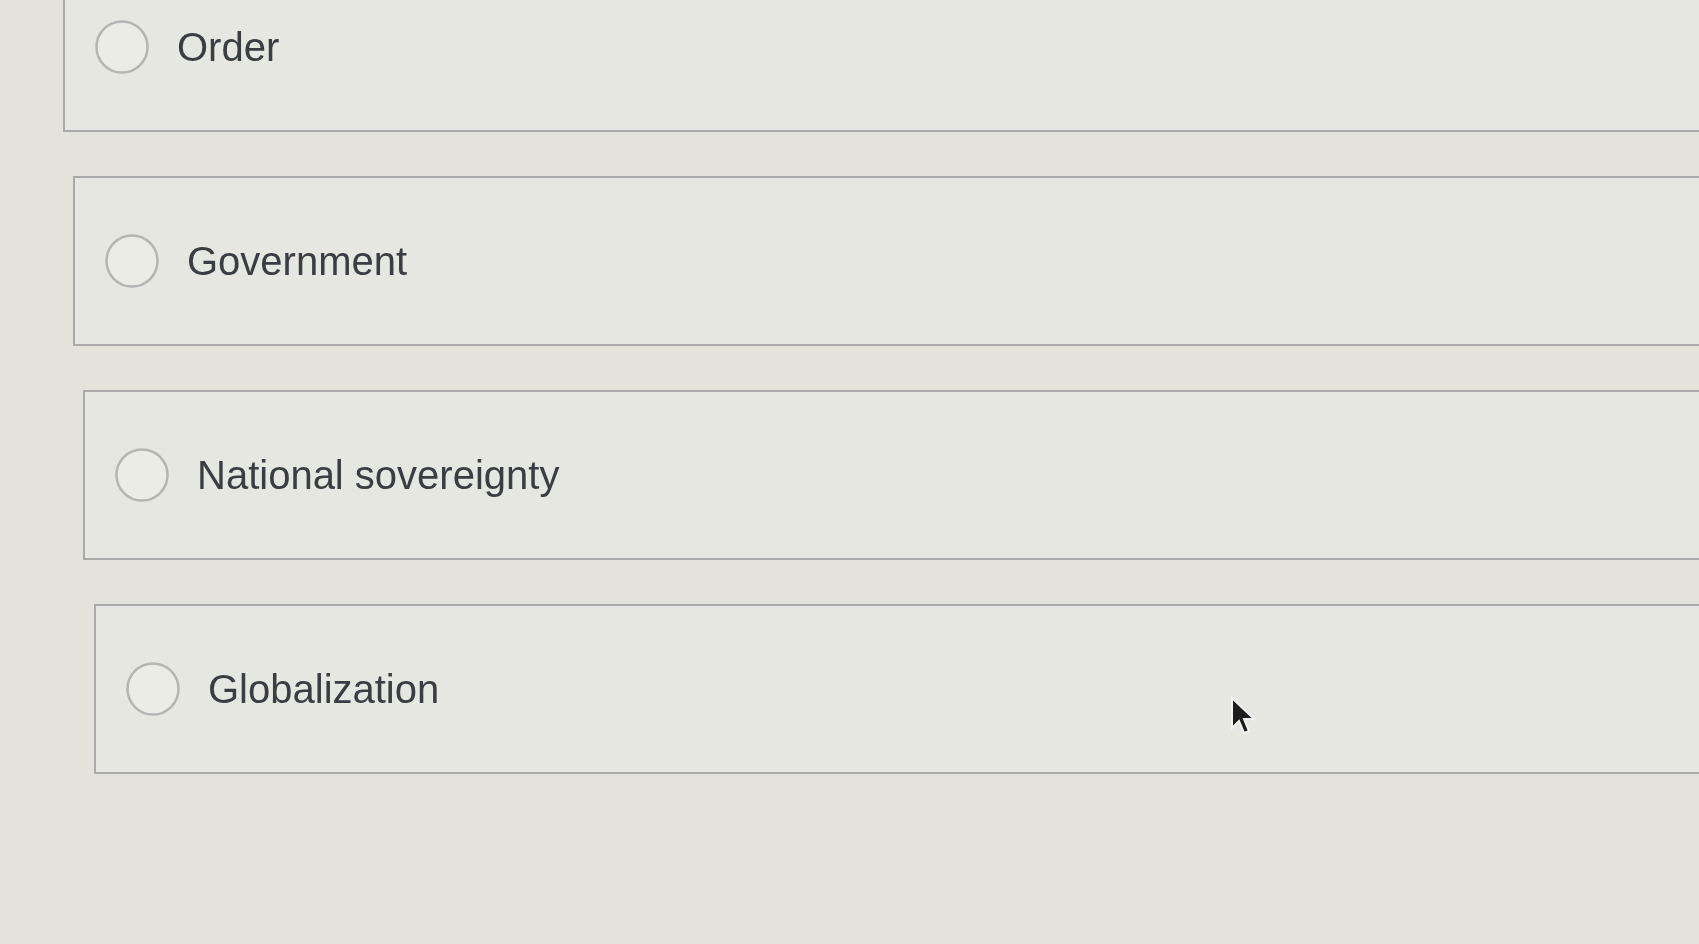  Describe the element at coordinates (324, 689) in the screenshot. I see `option-label: Globalization` at that location.